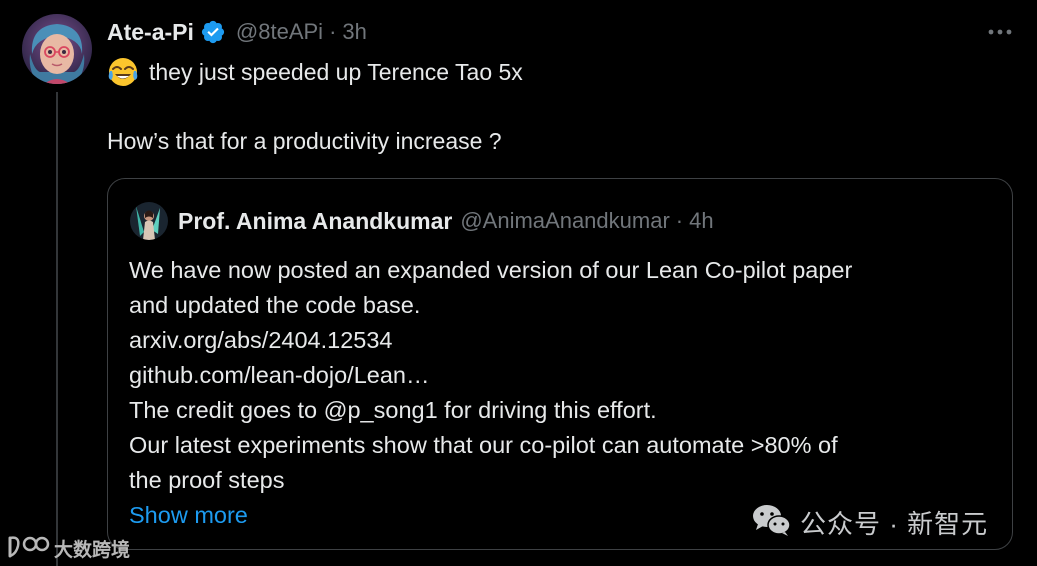  Describe the element at coordinates (207, 480) in the screenshot. I see `quoted-text-line: the proof steps` at that location.